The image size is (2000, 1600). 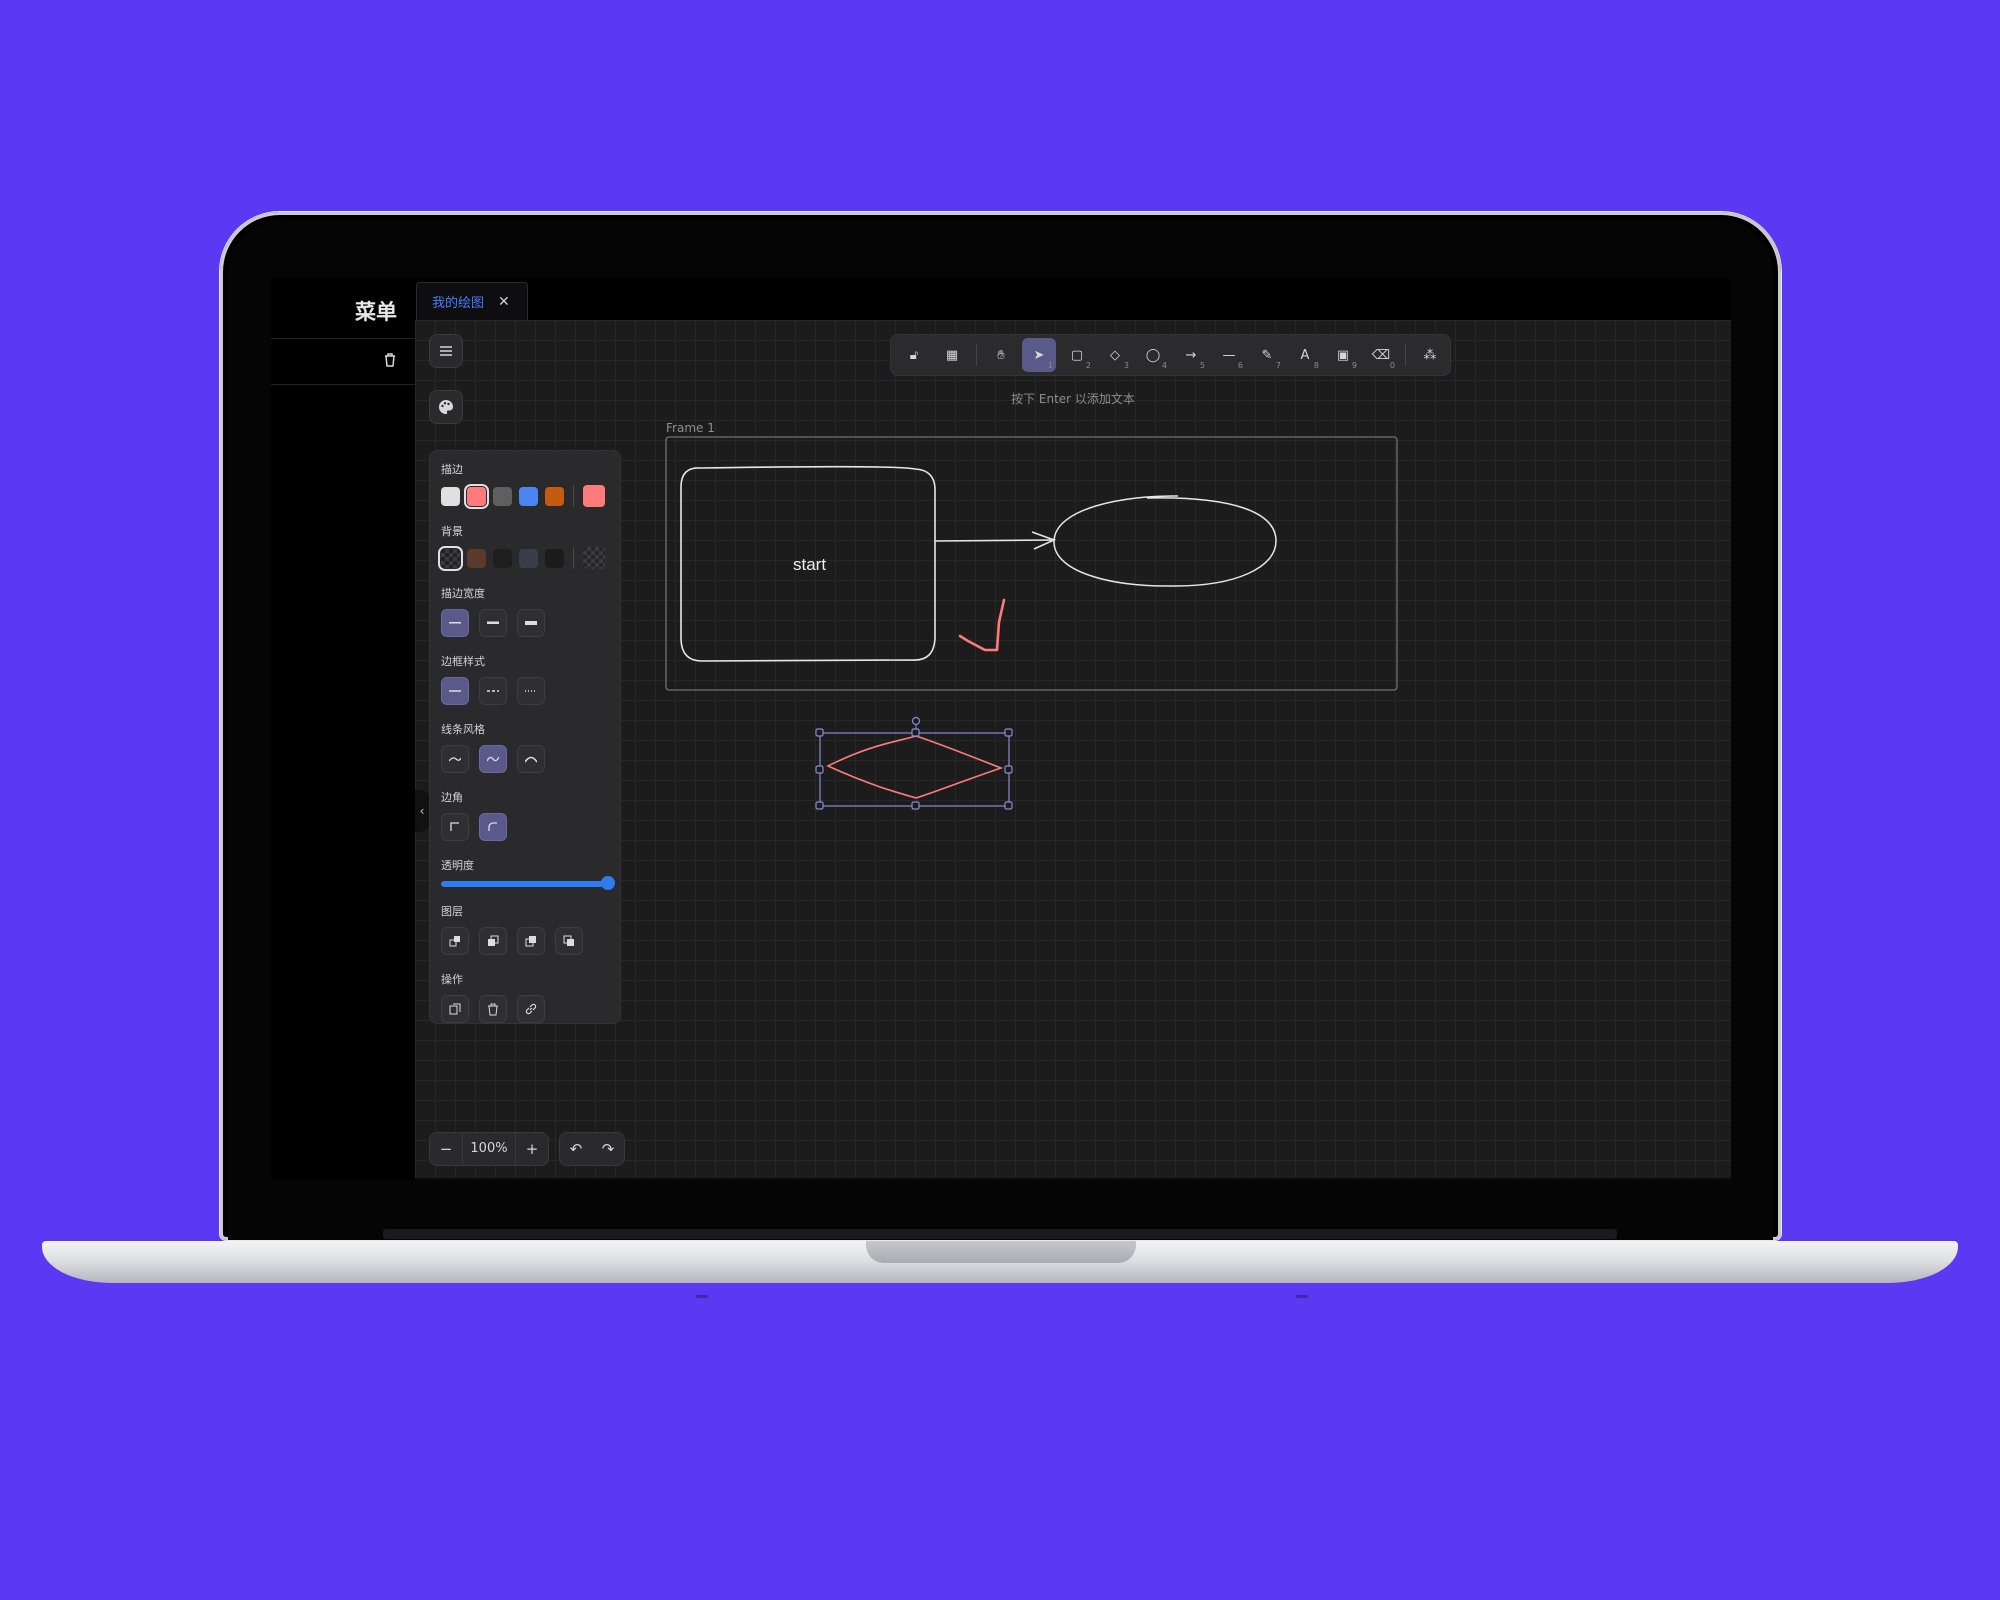 What do you see at coordinates (809, 564) in the screenshot?
I see `start-rectangle-text: start` at bounding box center [809, 564].